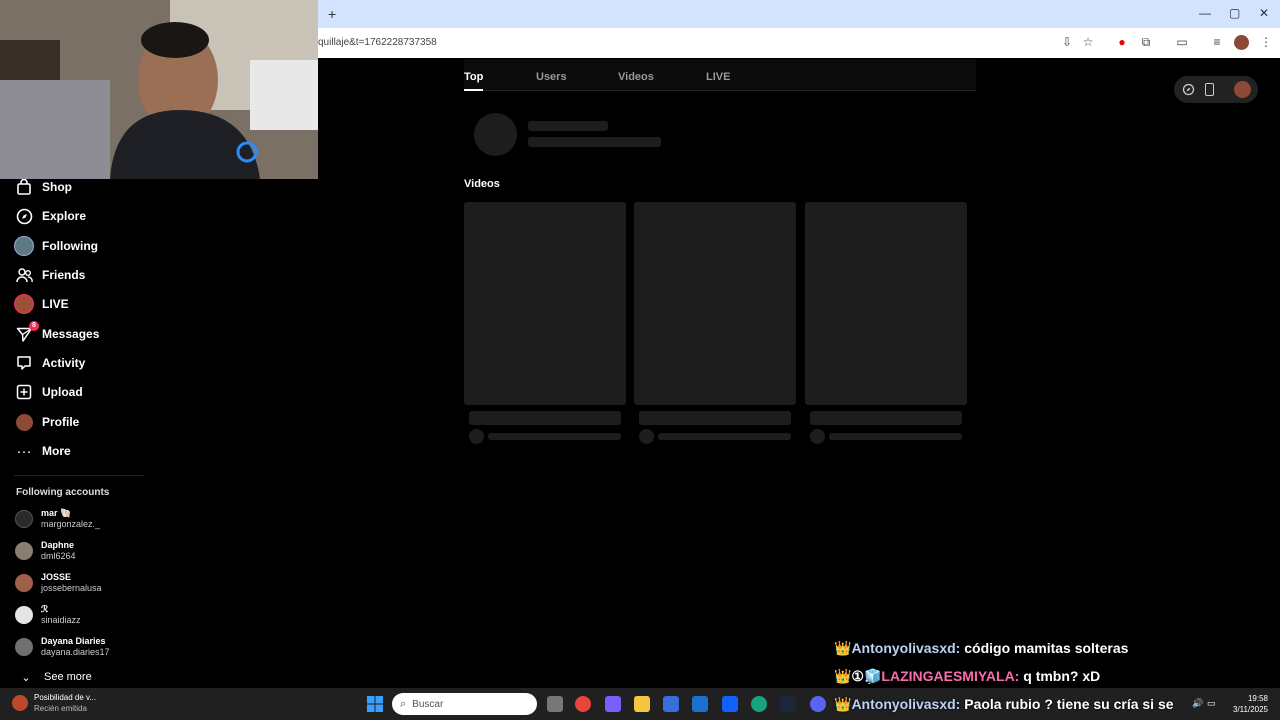 The height and width of the screenshot is (720, 1280). I want to click on mobile-icon, so click(1209, 89).